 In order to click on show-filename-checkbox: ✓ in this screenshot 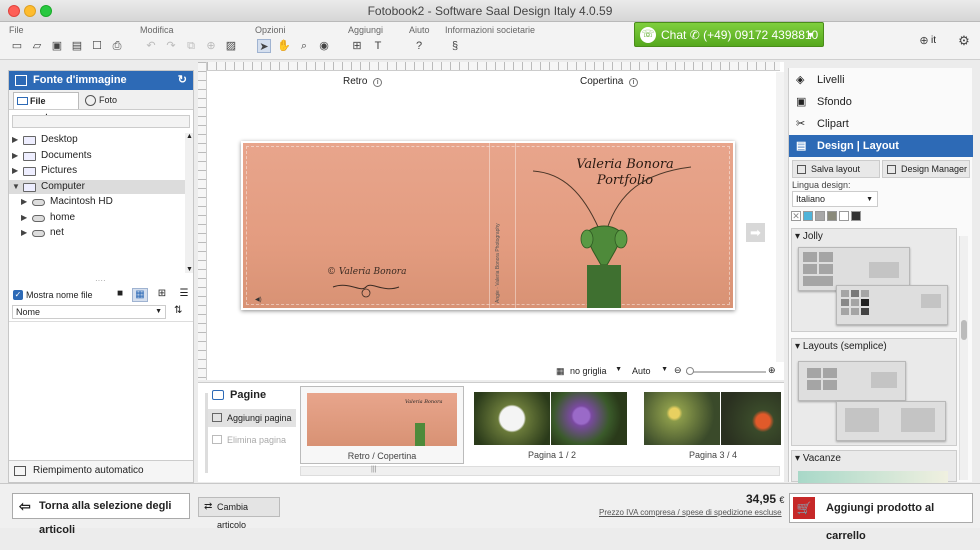, I will do `click(18, 295)`.